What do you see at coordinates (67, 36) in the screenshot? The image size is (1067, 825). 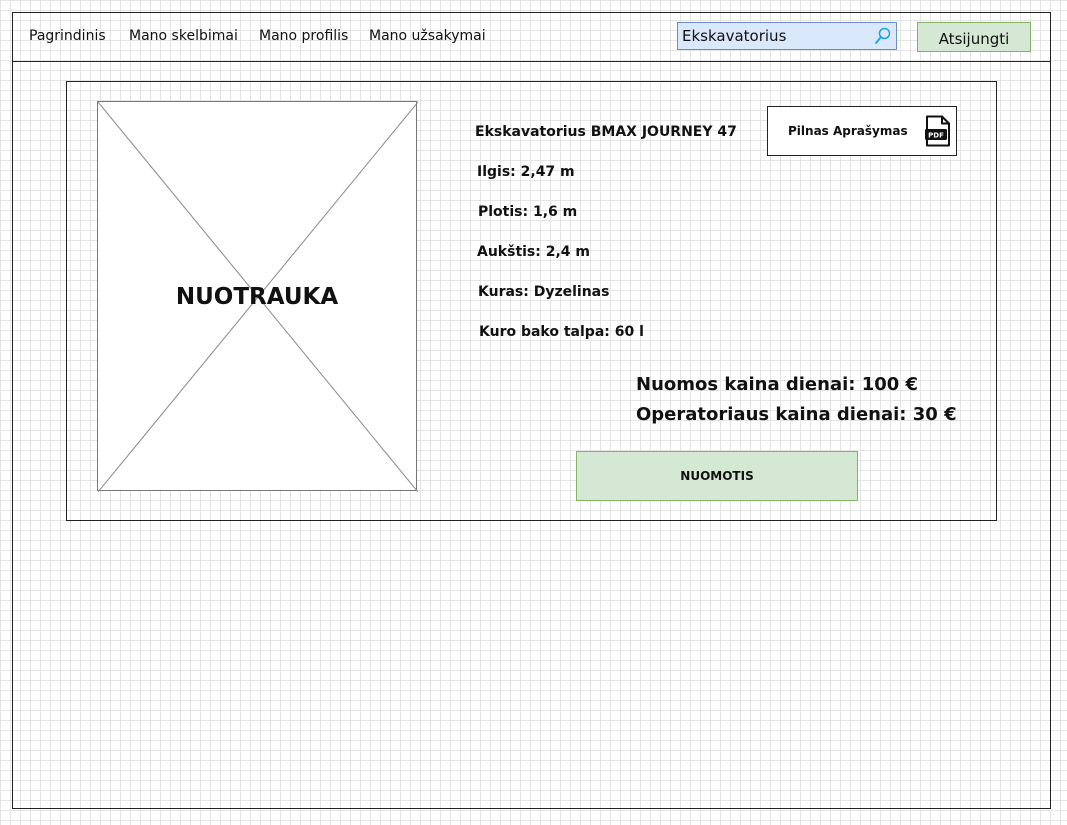 I see `nav-item-home: Pagrindinis` at bounding box center [67, 36].